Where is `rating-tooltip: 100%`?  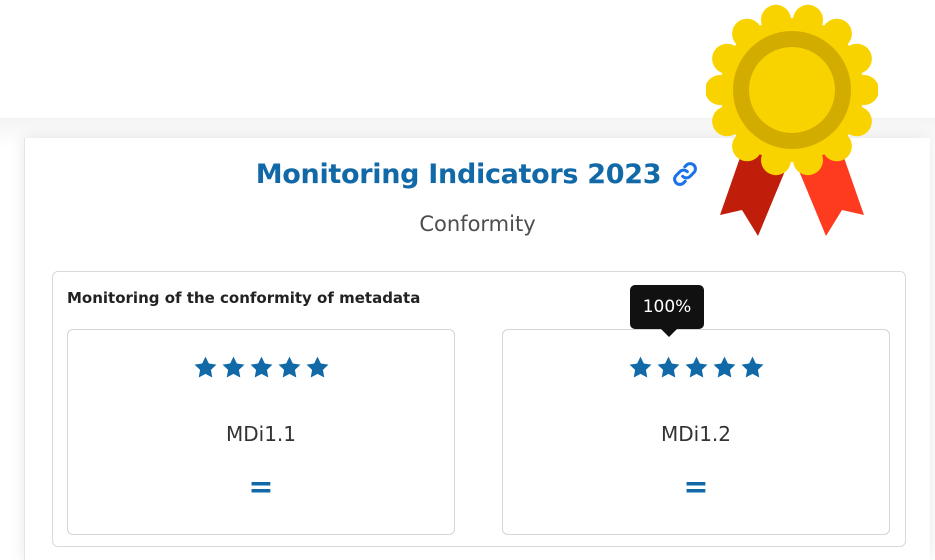 rating-tooltip: 100% is located at coordinates (667, 311).